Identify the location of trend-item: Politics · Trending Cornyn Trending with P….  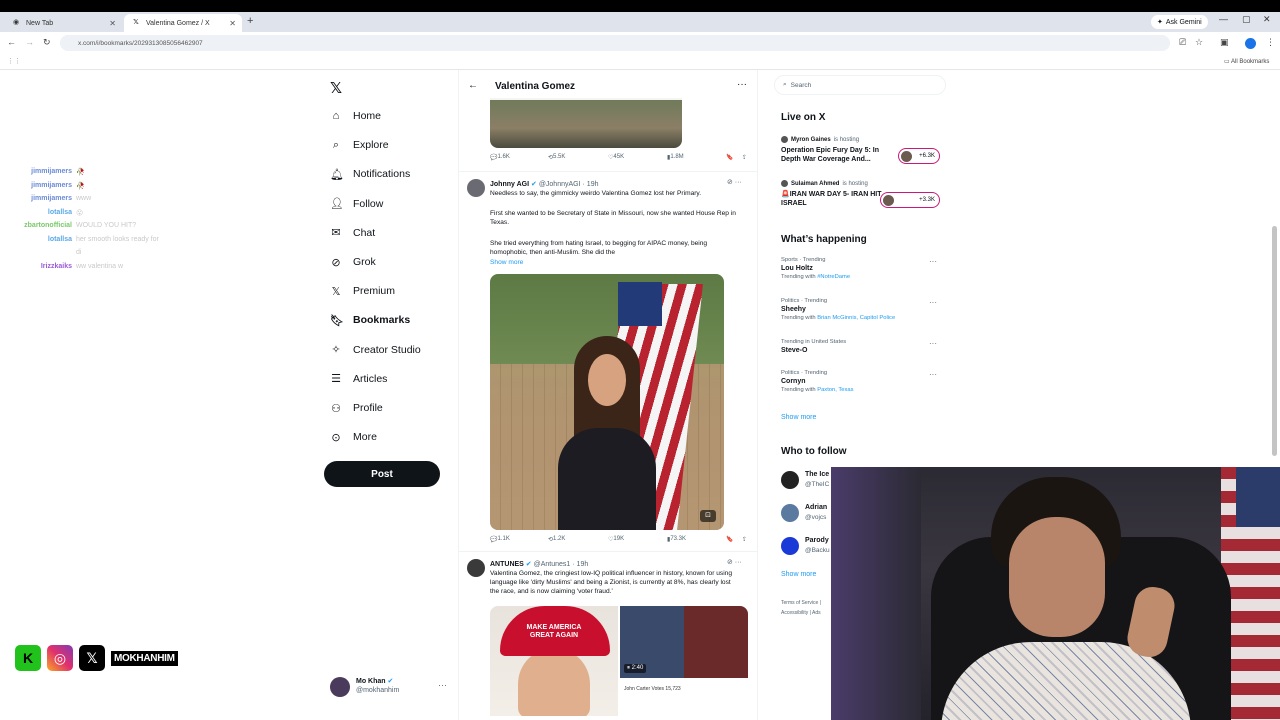
(861, 381).